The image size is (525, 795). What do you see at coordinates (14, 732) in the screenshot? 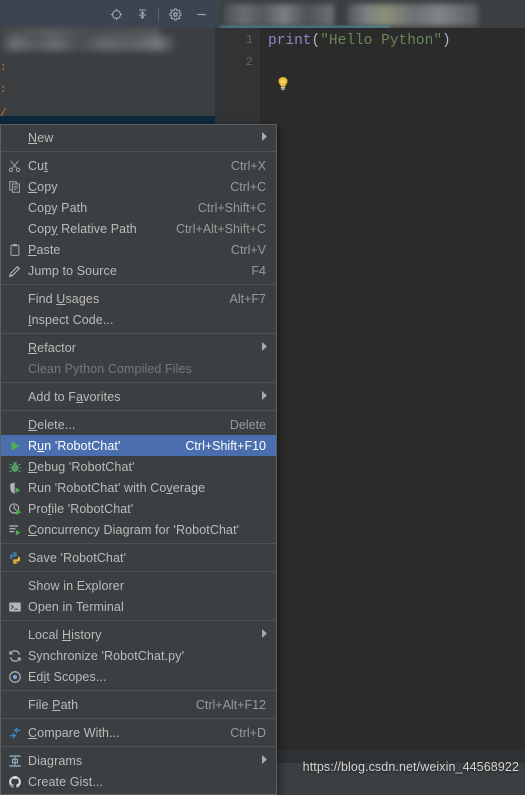
I see `compare-icon` at bounding box center [14, 732].